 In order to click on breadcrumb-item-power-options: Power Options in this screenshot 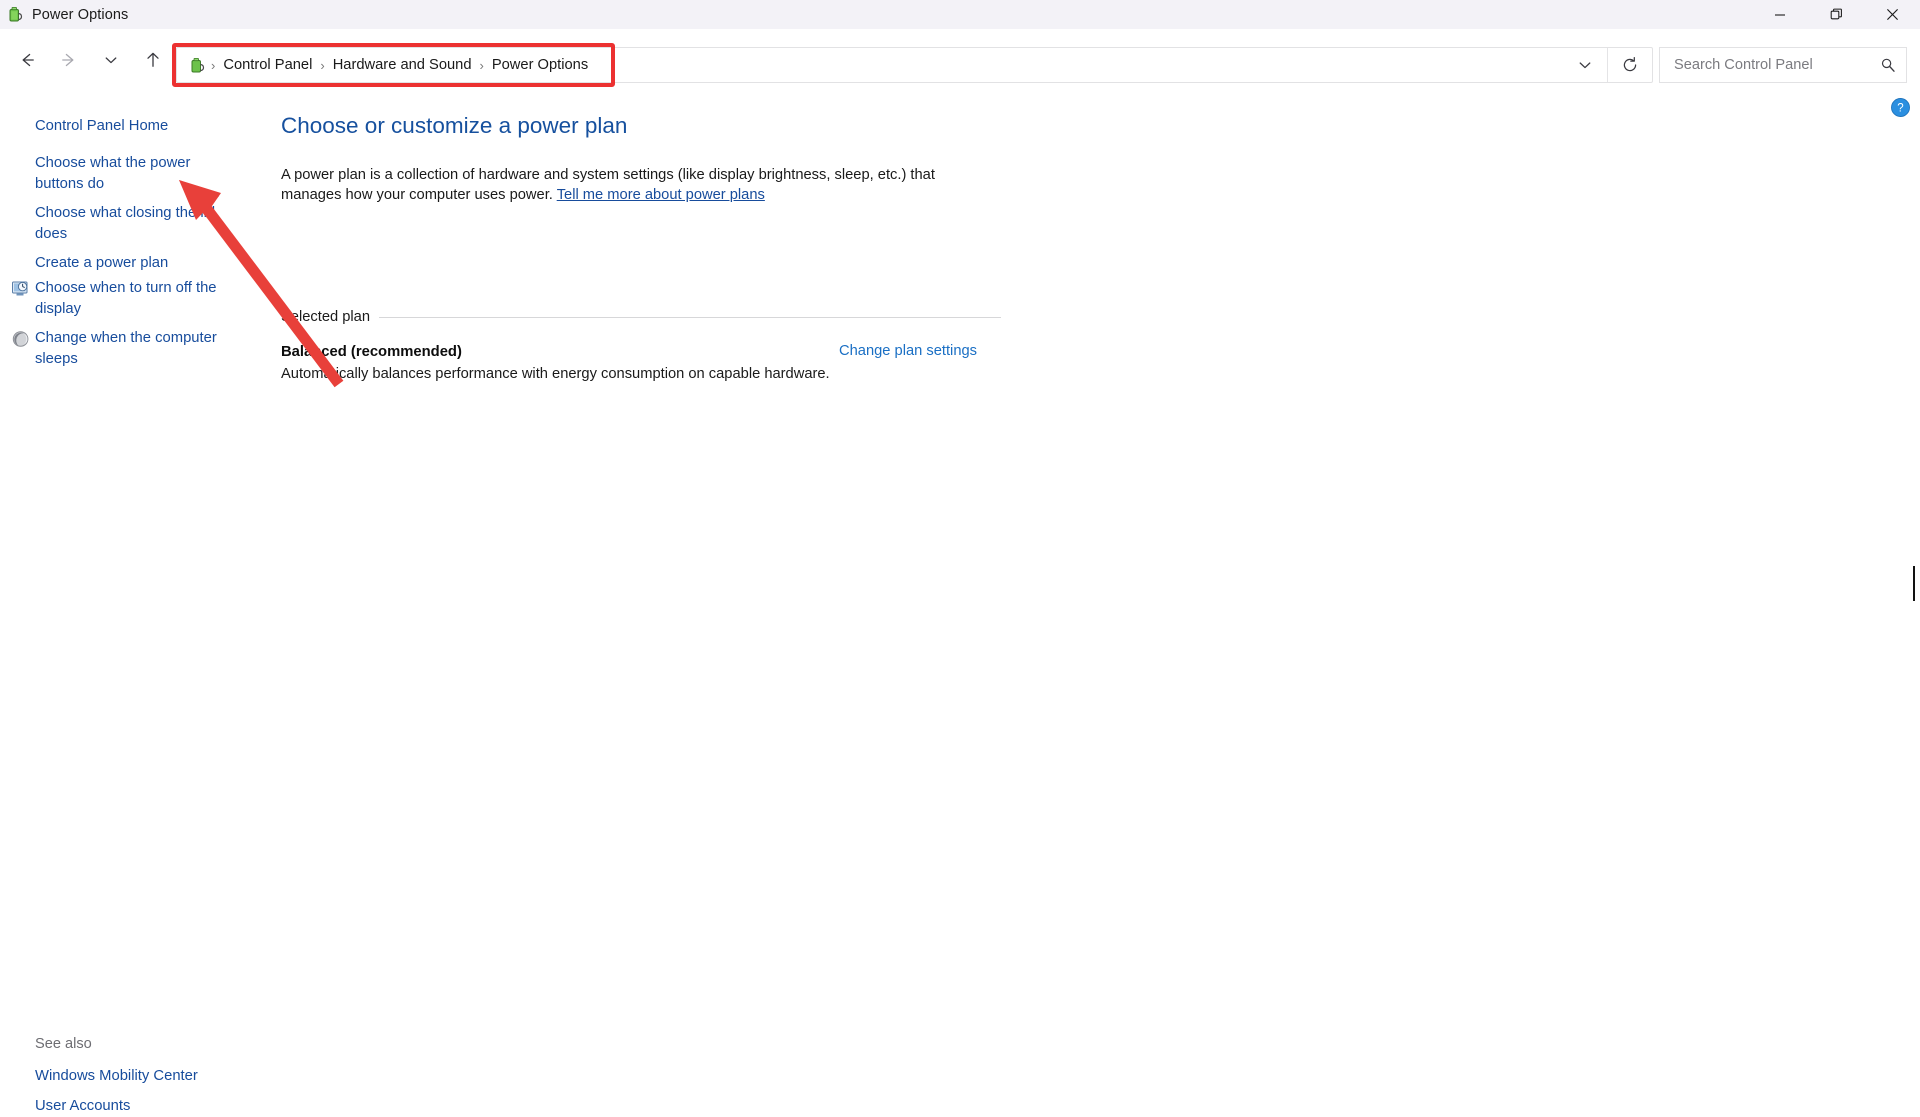, I will do `click(540, 65)`.